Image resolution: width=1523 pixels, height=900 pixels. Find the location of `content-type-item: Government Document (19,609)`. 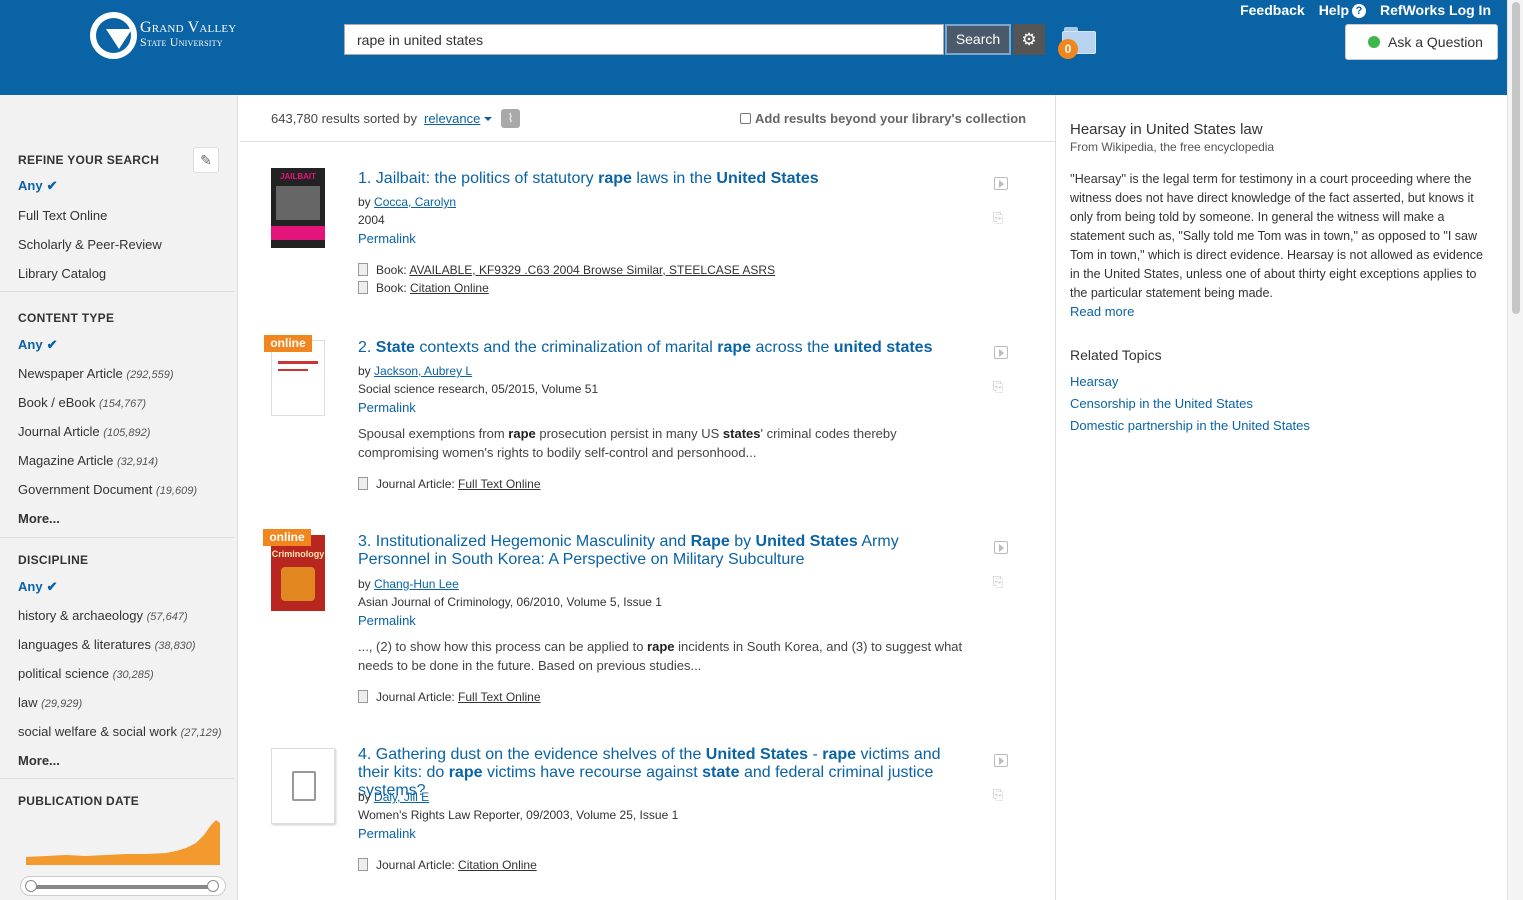

content-type-item: Government Document (19,609) is located at coordinates (107, 489).